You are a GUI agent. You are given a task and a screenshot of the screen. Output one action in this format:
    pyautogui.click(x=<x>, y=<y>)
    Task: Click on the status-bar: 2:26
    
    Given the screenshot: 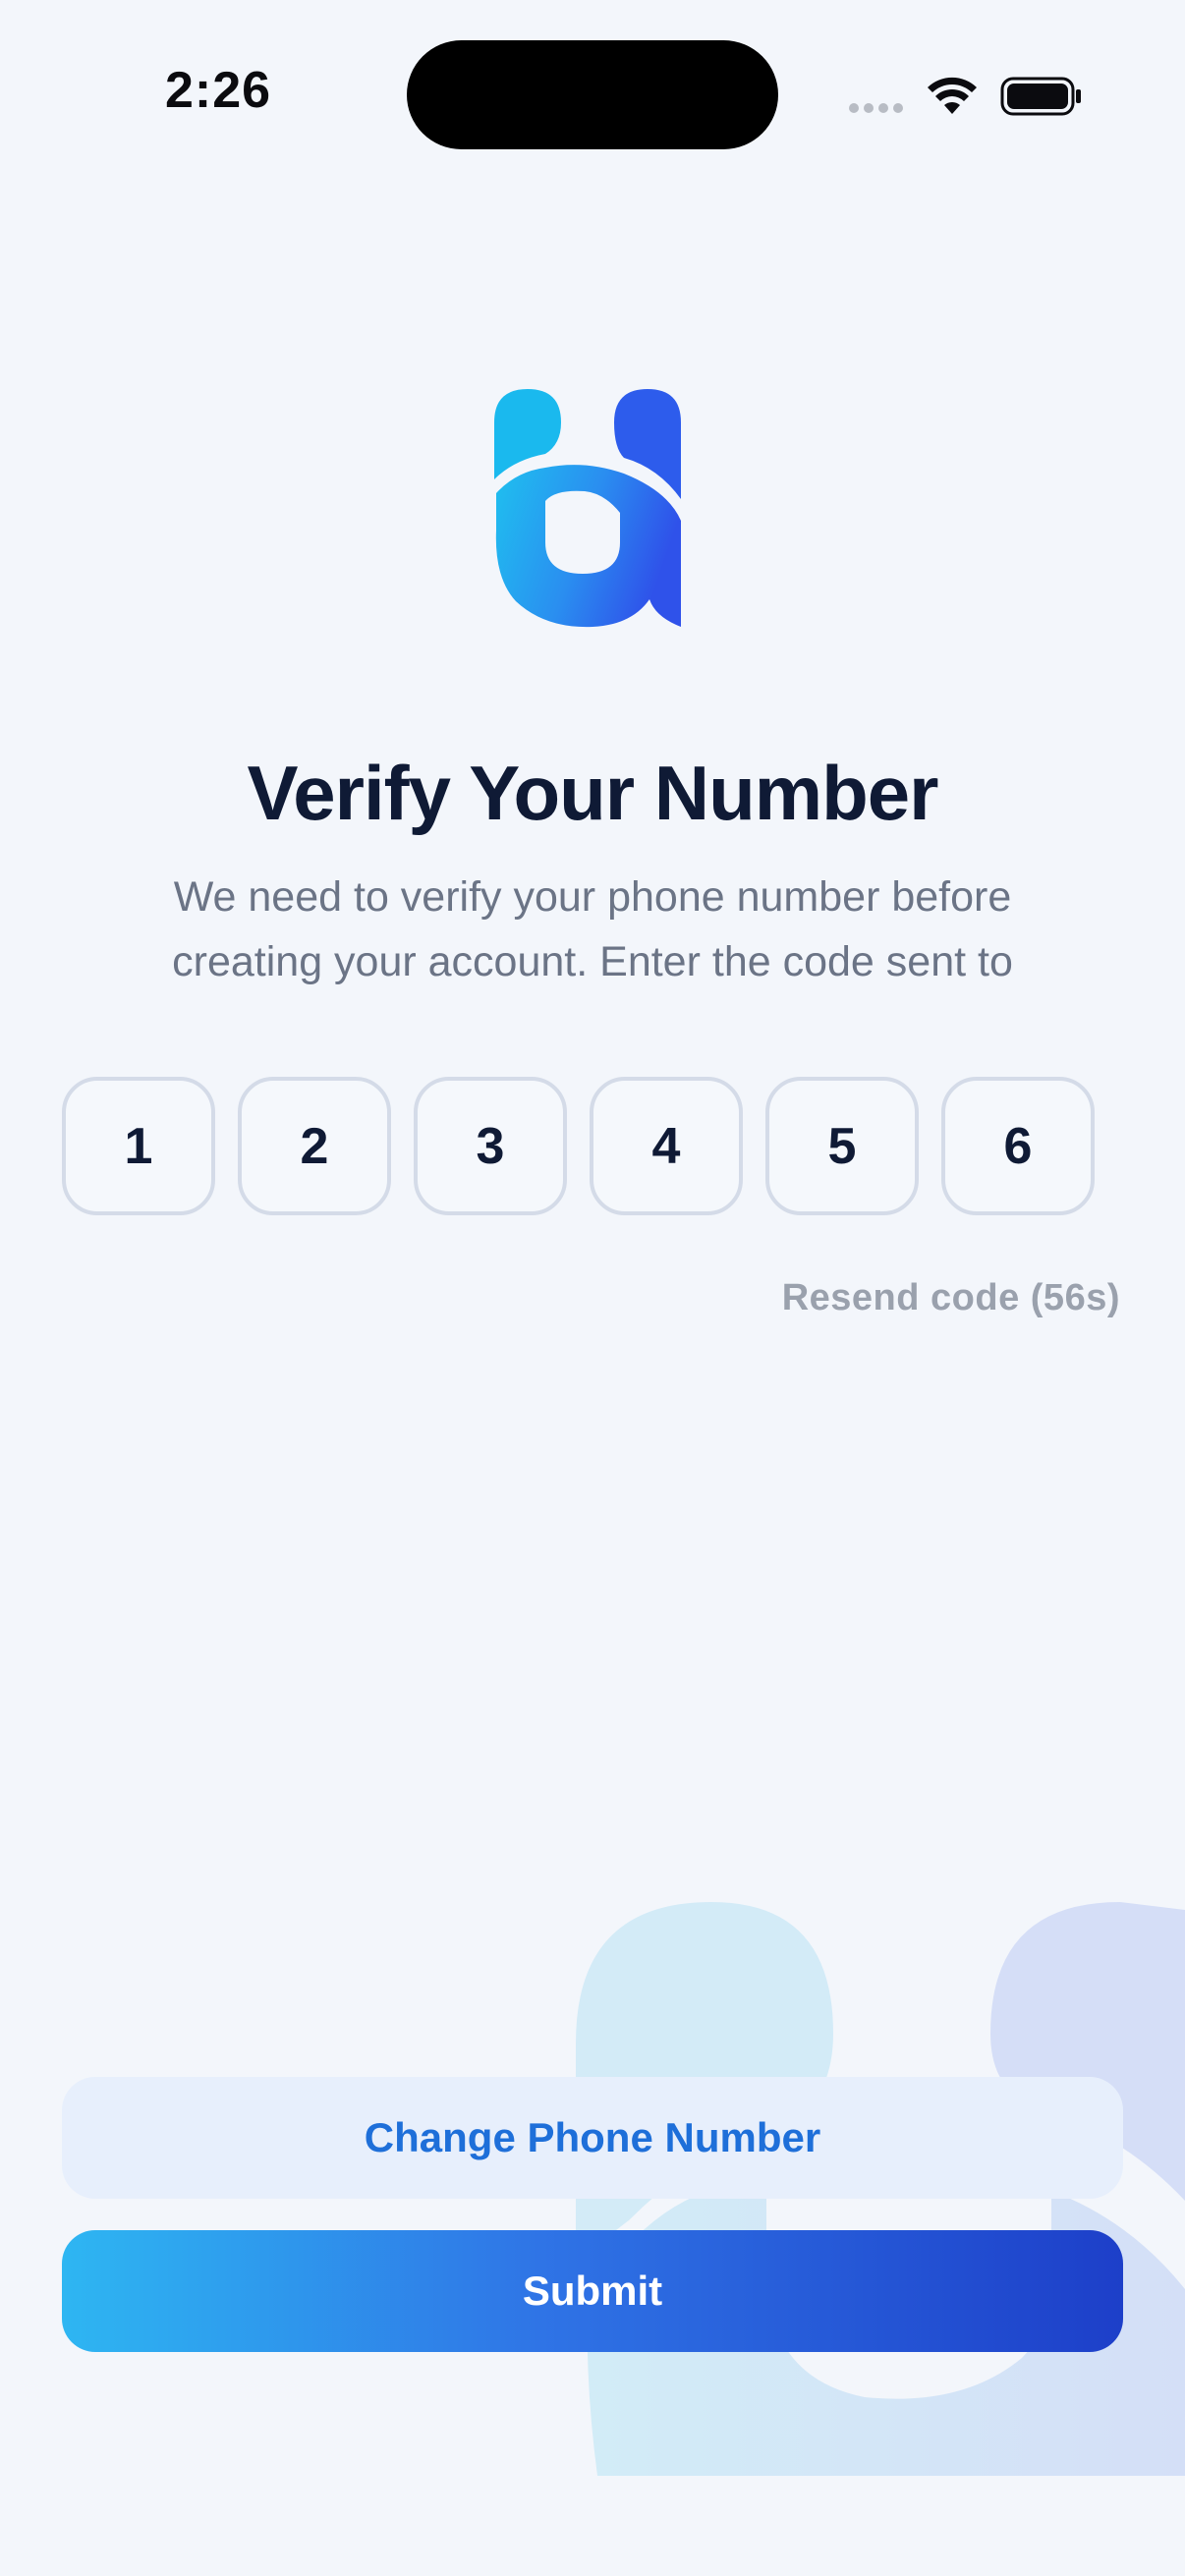 What is the action you would take?
    pyautogui.click(x=592, y=93)
    